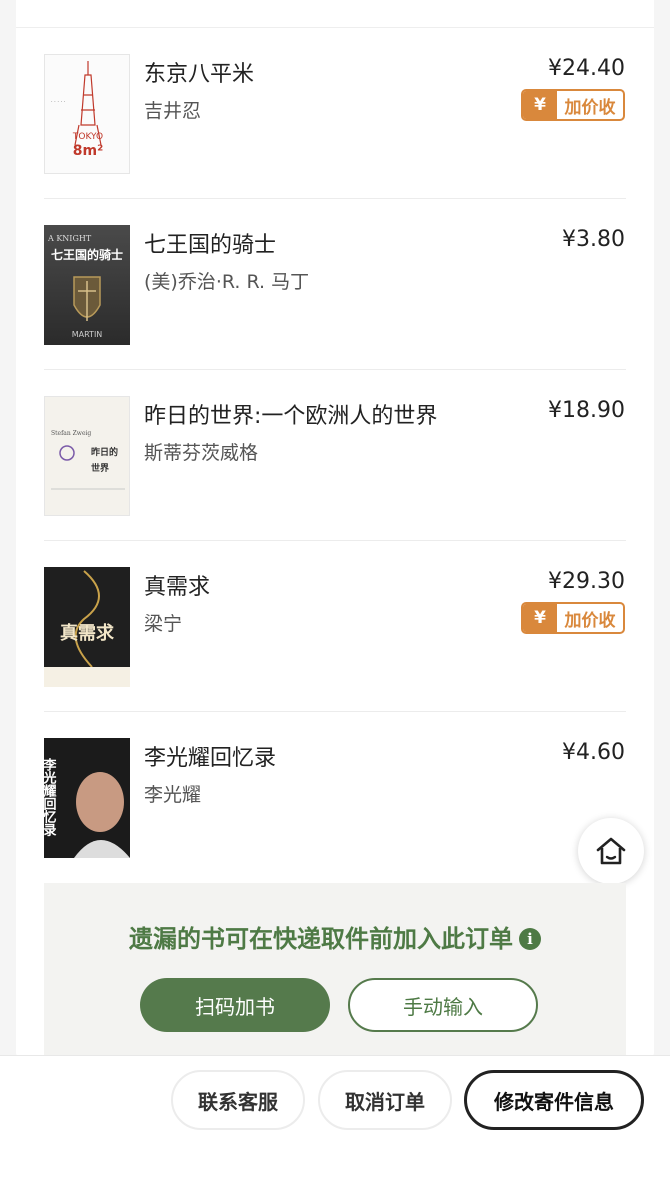 The width and height of the screenshot is (670, 1199). I want to click on book-cover: 李光耀回忆录, so click(87, 798).